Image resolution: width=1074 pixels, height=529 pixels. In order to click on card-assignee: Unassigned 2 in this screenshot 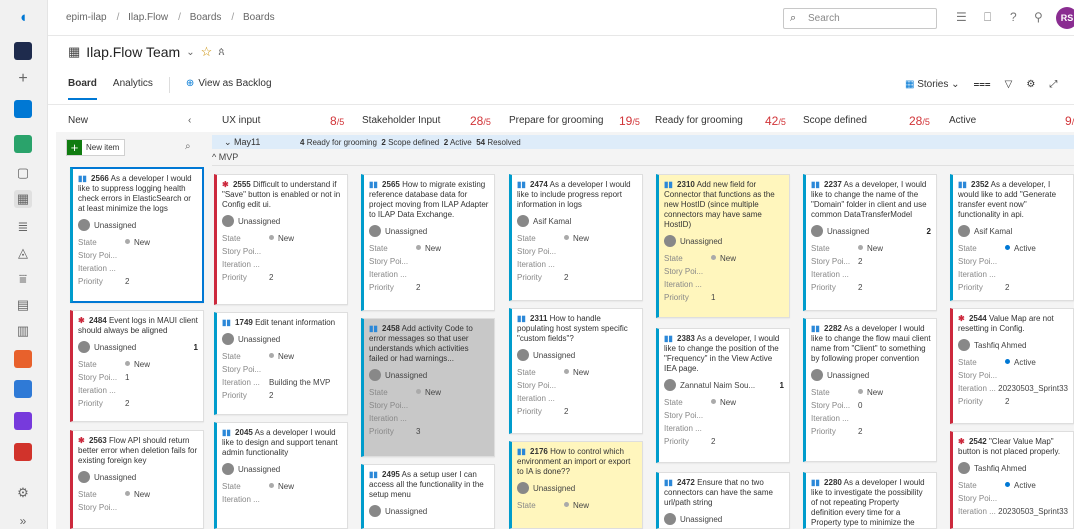, I will do `click(871, 231)`.